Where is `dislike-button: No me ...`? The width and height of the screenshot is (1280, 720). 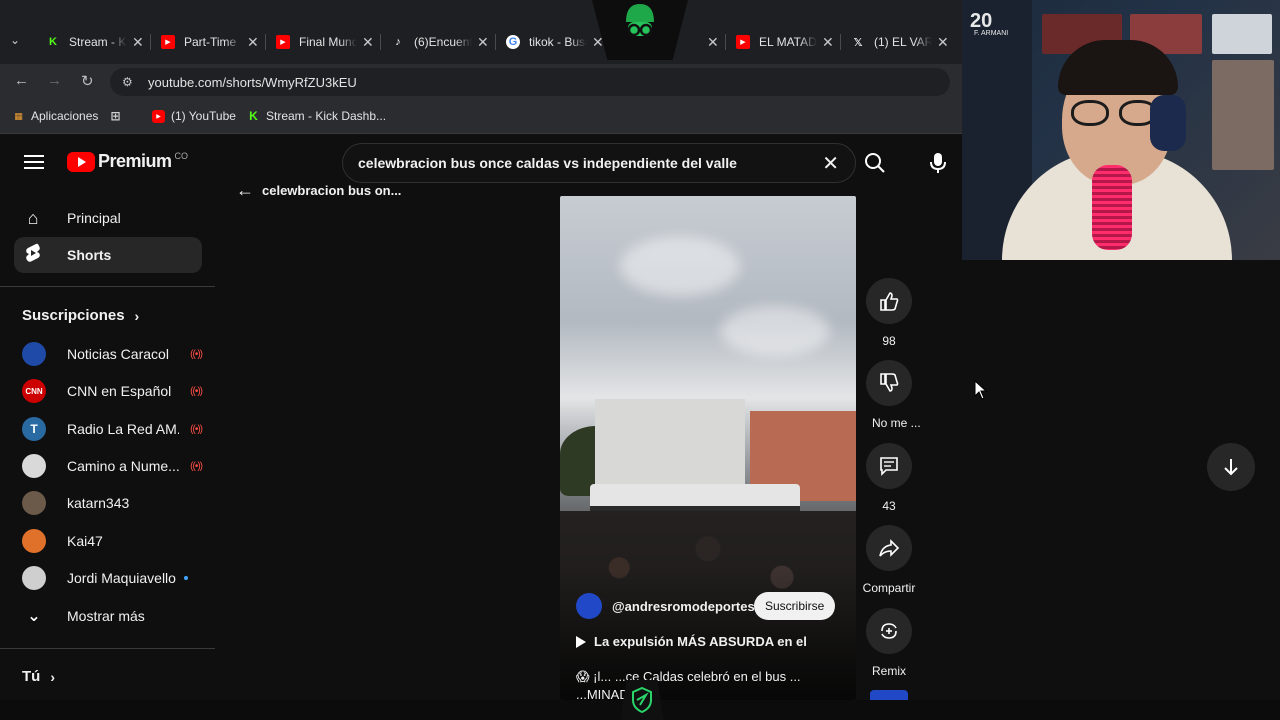 dislike-button: No me ... is located at coordinates (893, 395).